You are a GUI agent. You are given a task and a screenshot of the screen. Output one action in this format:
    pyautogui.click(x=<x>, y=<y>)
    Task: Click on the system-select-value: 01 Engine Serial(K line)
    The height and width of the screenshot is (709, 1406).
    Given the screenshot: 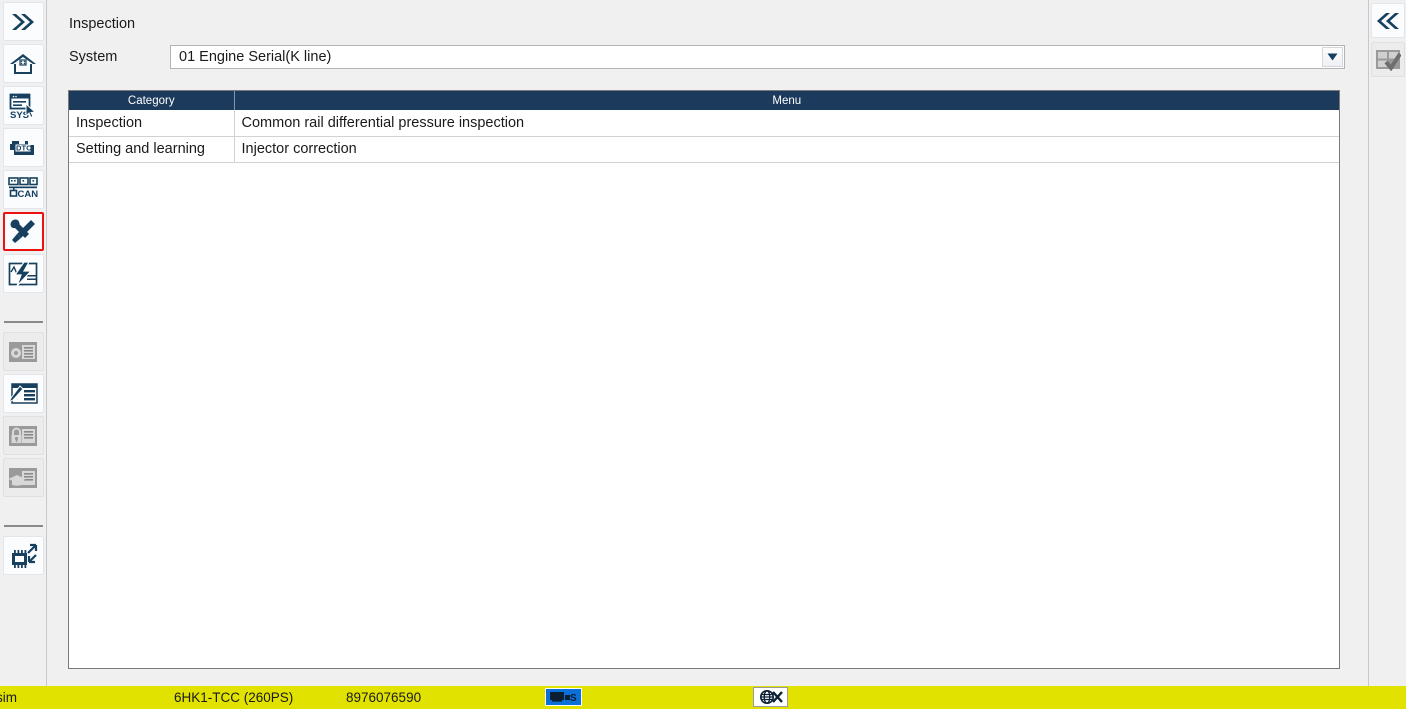 What is the action you would take?
    pyautogui.click(x=255, y=57)
    